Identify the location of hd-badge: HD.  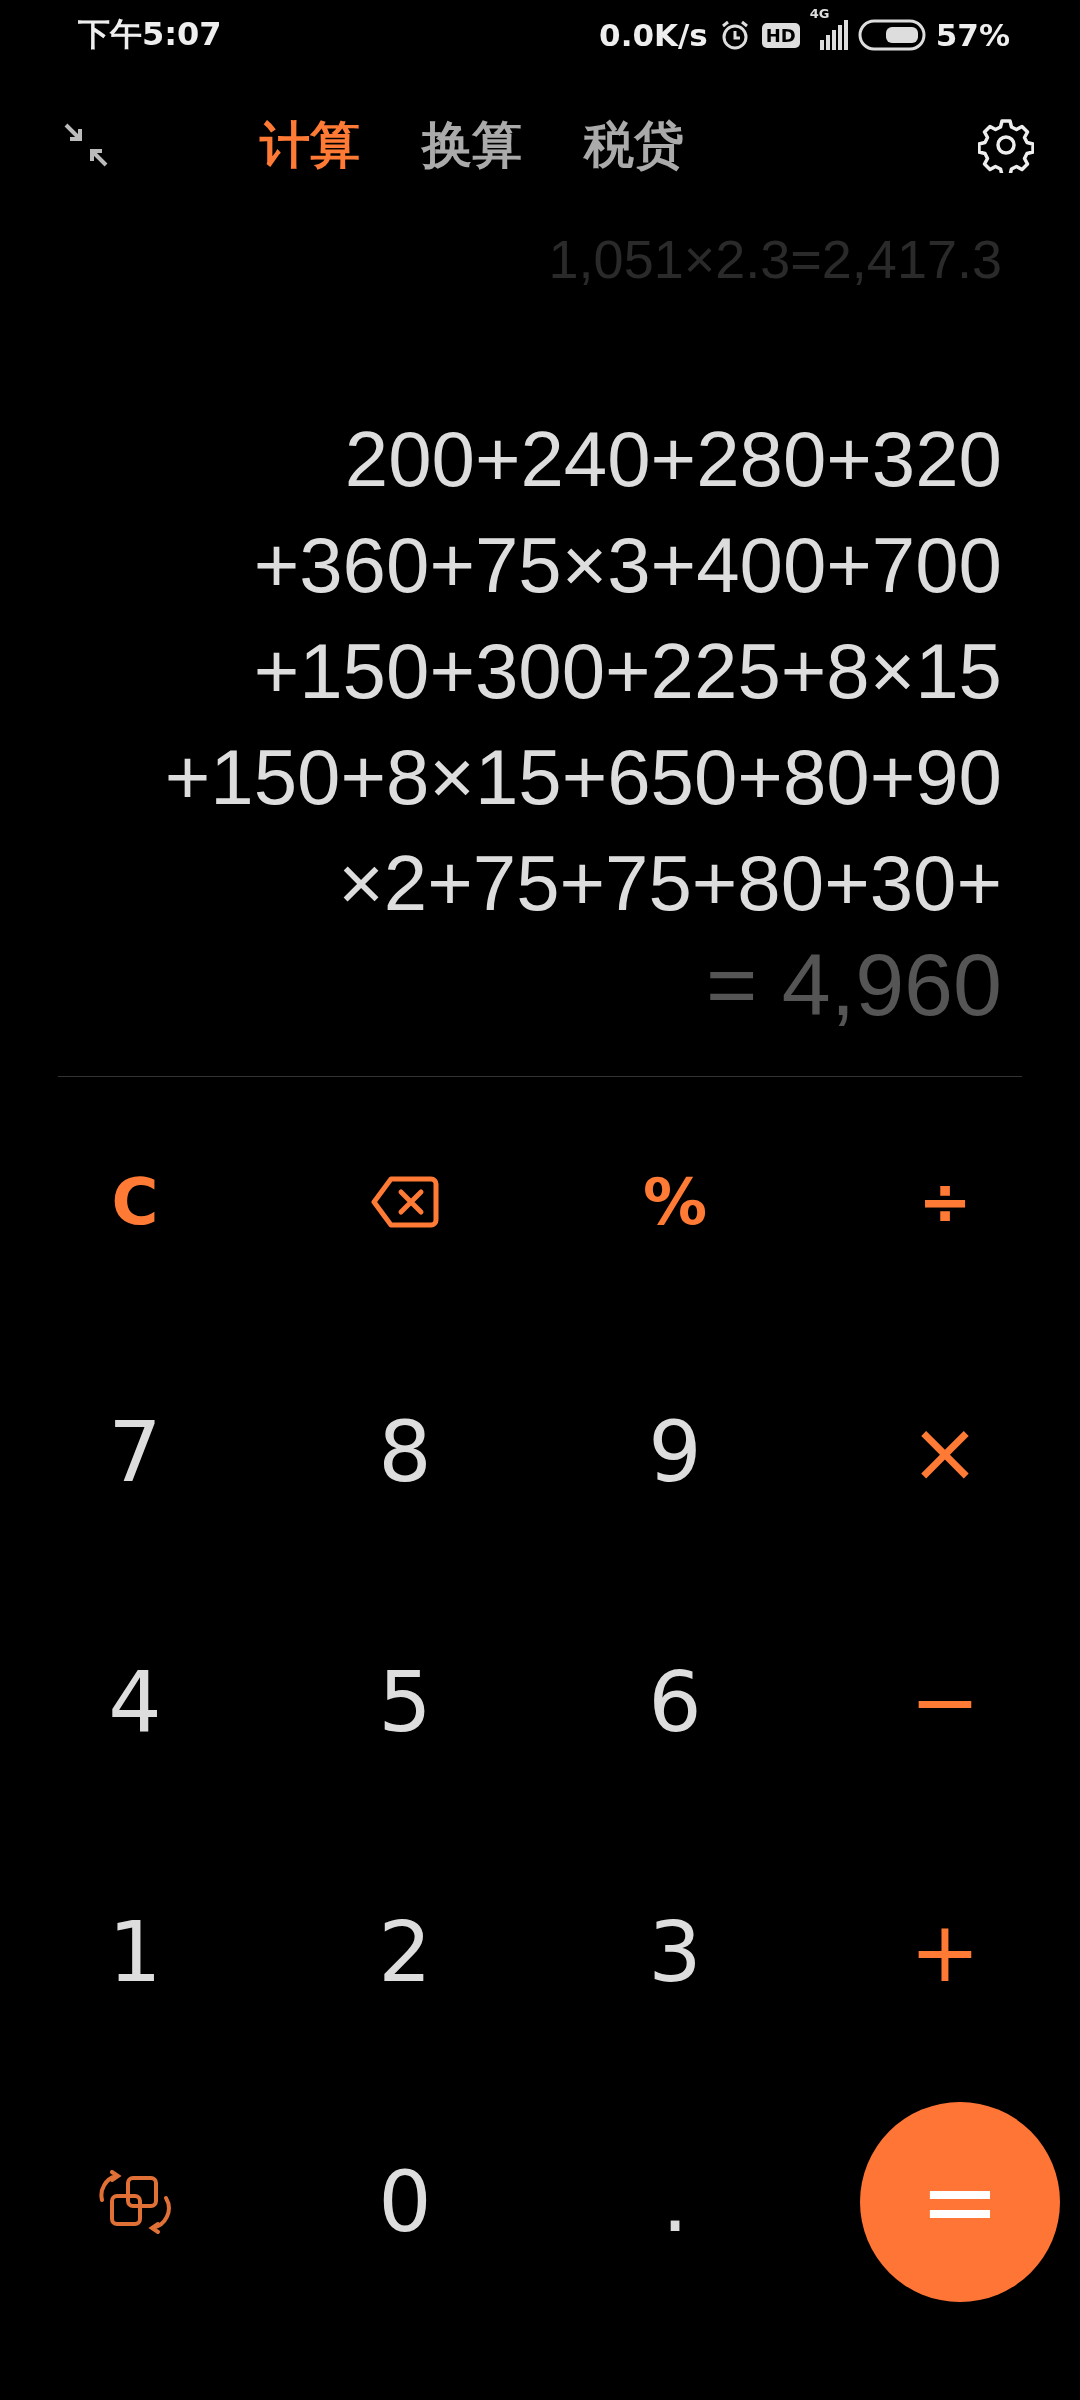
(780, 35).